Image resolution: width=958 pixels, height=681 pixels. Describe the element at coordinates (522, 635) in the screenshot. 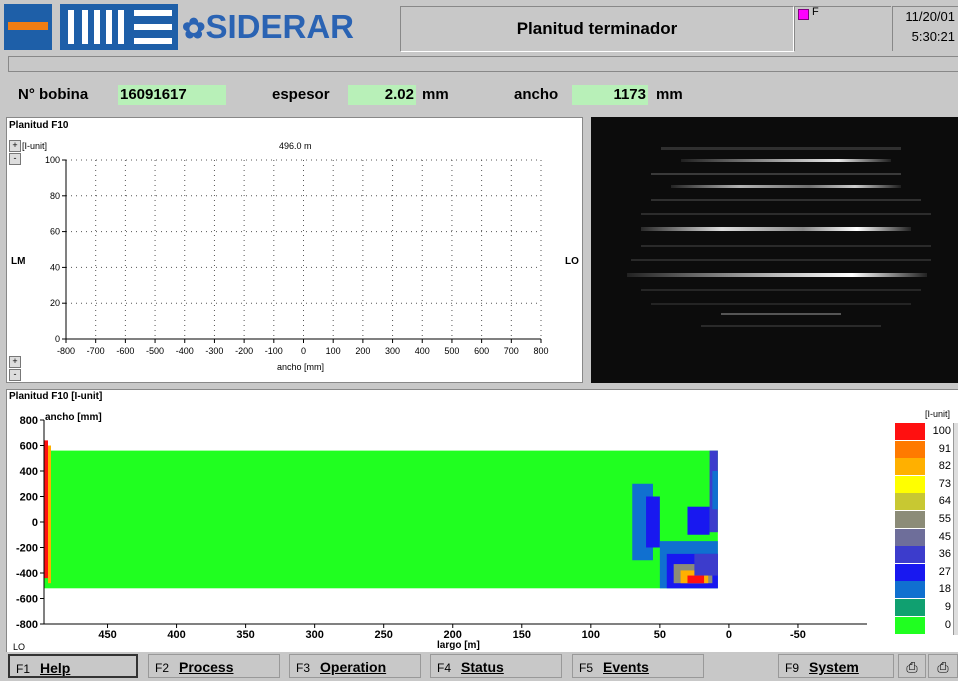

I see `map-tick-label-x: 150` at that location.